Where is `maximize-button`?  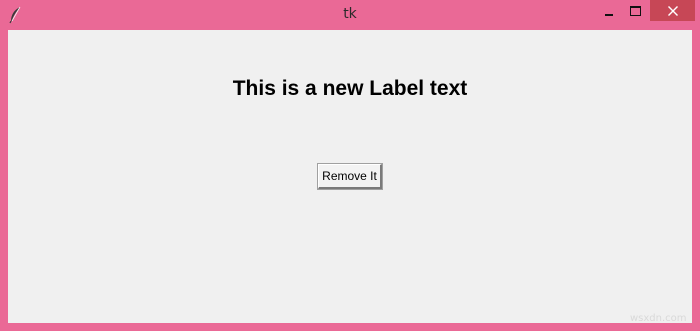
maximize-button is located at coordinates (635, 10).